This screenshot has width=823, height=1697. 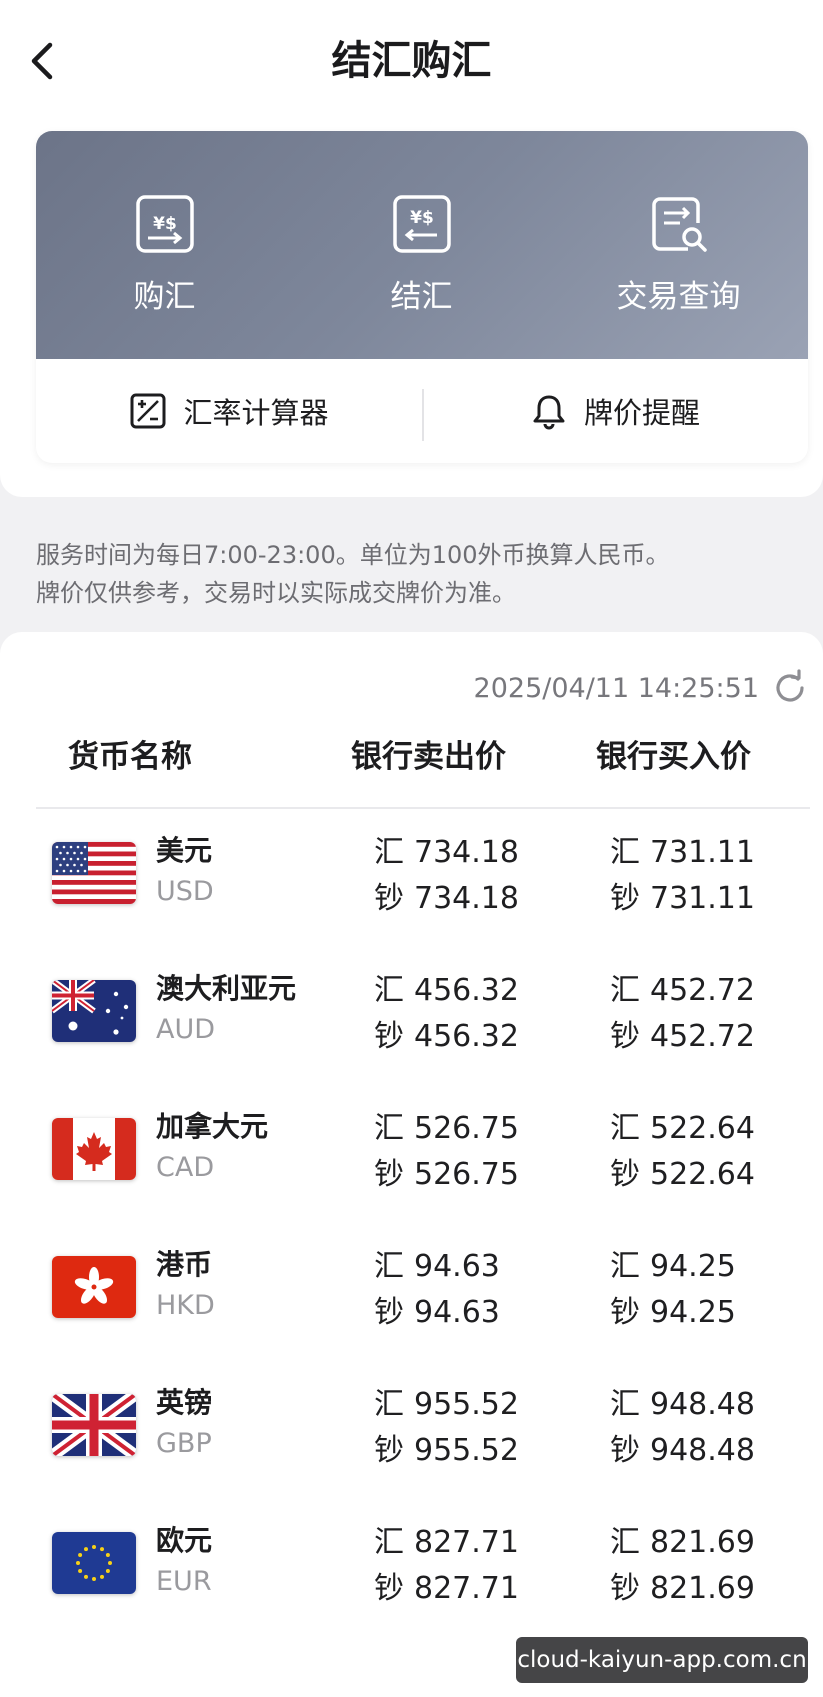 I want to click on buy-fx-button: ¥$ 购汇, so click(x=164, y=245).